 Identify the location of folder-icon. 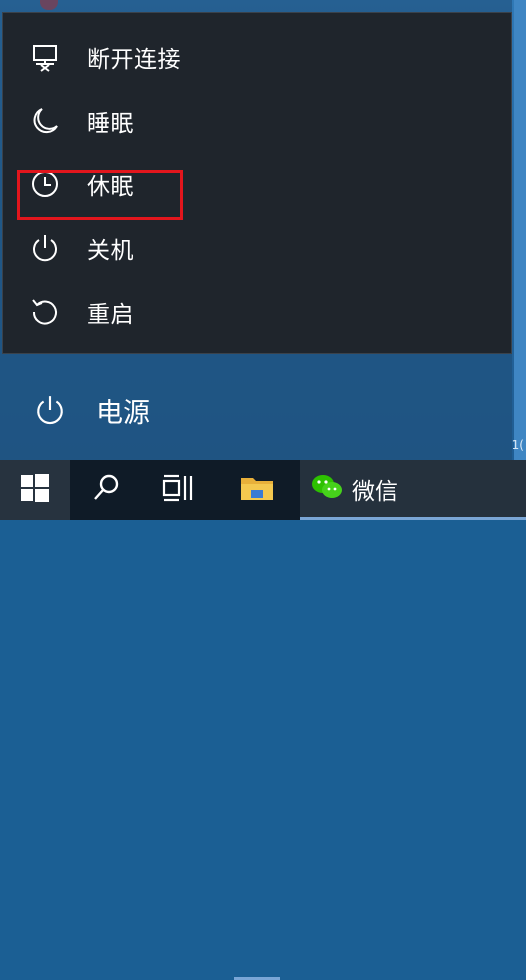
(257, 490).